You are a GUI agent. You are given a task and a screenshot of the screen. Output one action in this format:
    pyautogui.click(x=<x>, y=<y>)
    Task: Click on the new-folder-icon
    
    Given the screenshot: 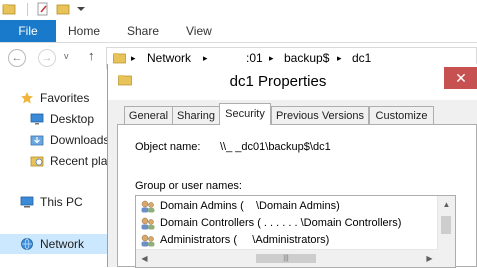 What is the action you would take?
    pyautogui.click(x=63, y=9)
    